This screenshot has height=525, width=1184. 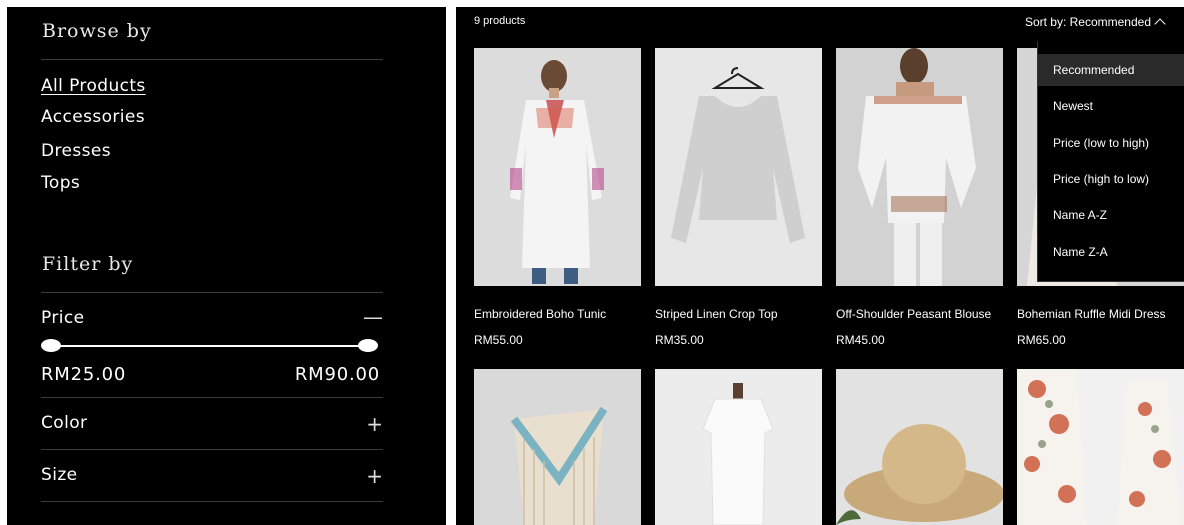 I want to click on product-image-blouse, so click(x=919, y=167).